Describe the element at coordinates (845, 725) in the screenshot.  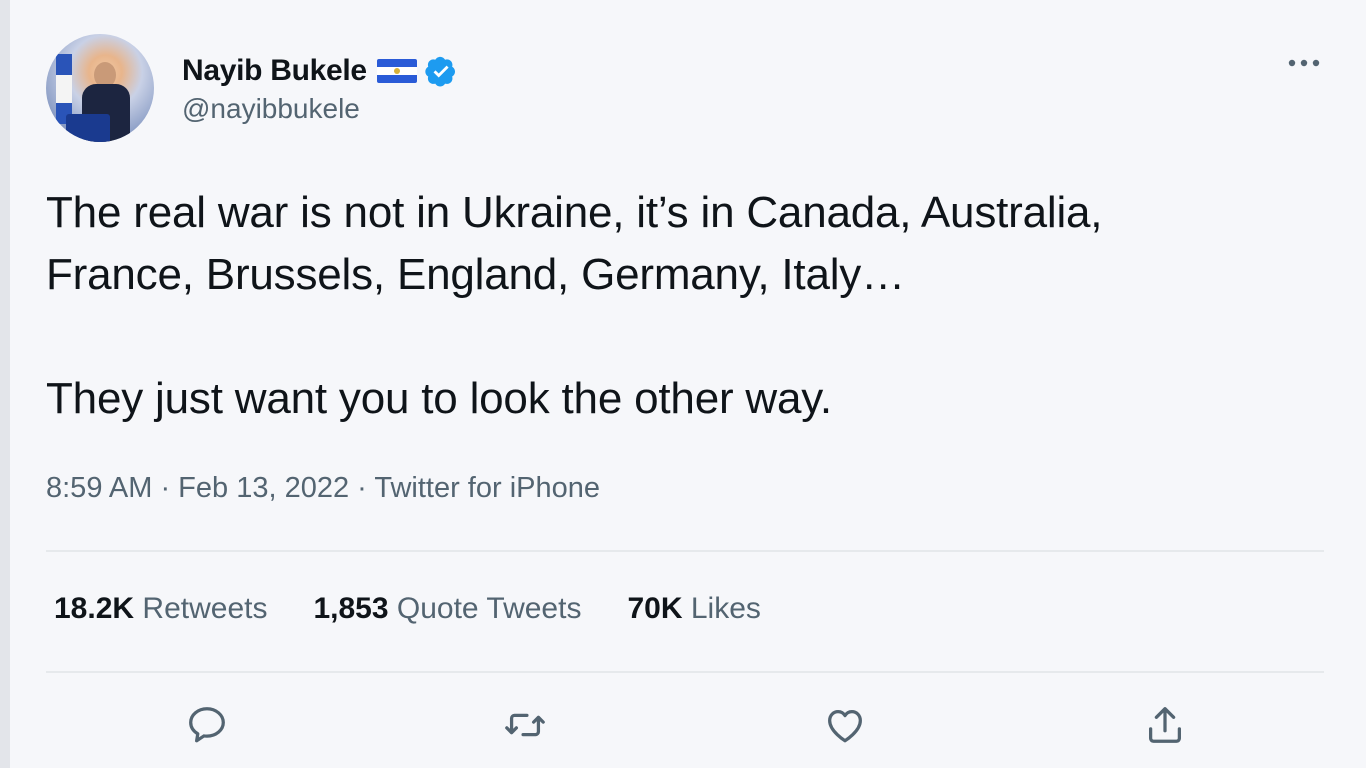
I see `like-icon` at that location.